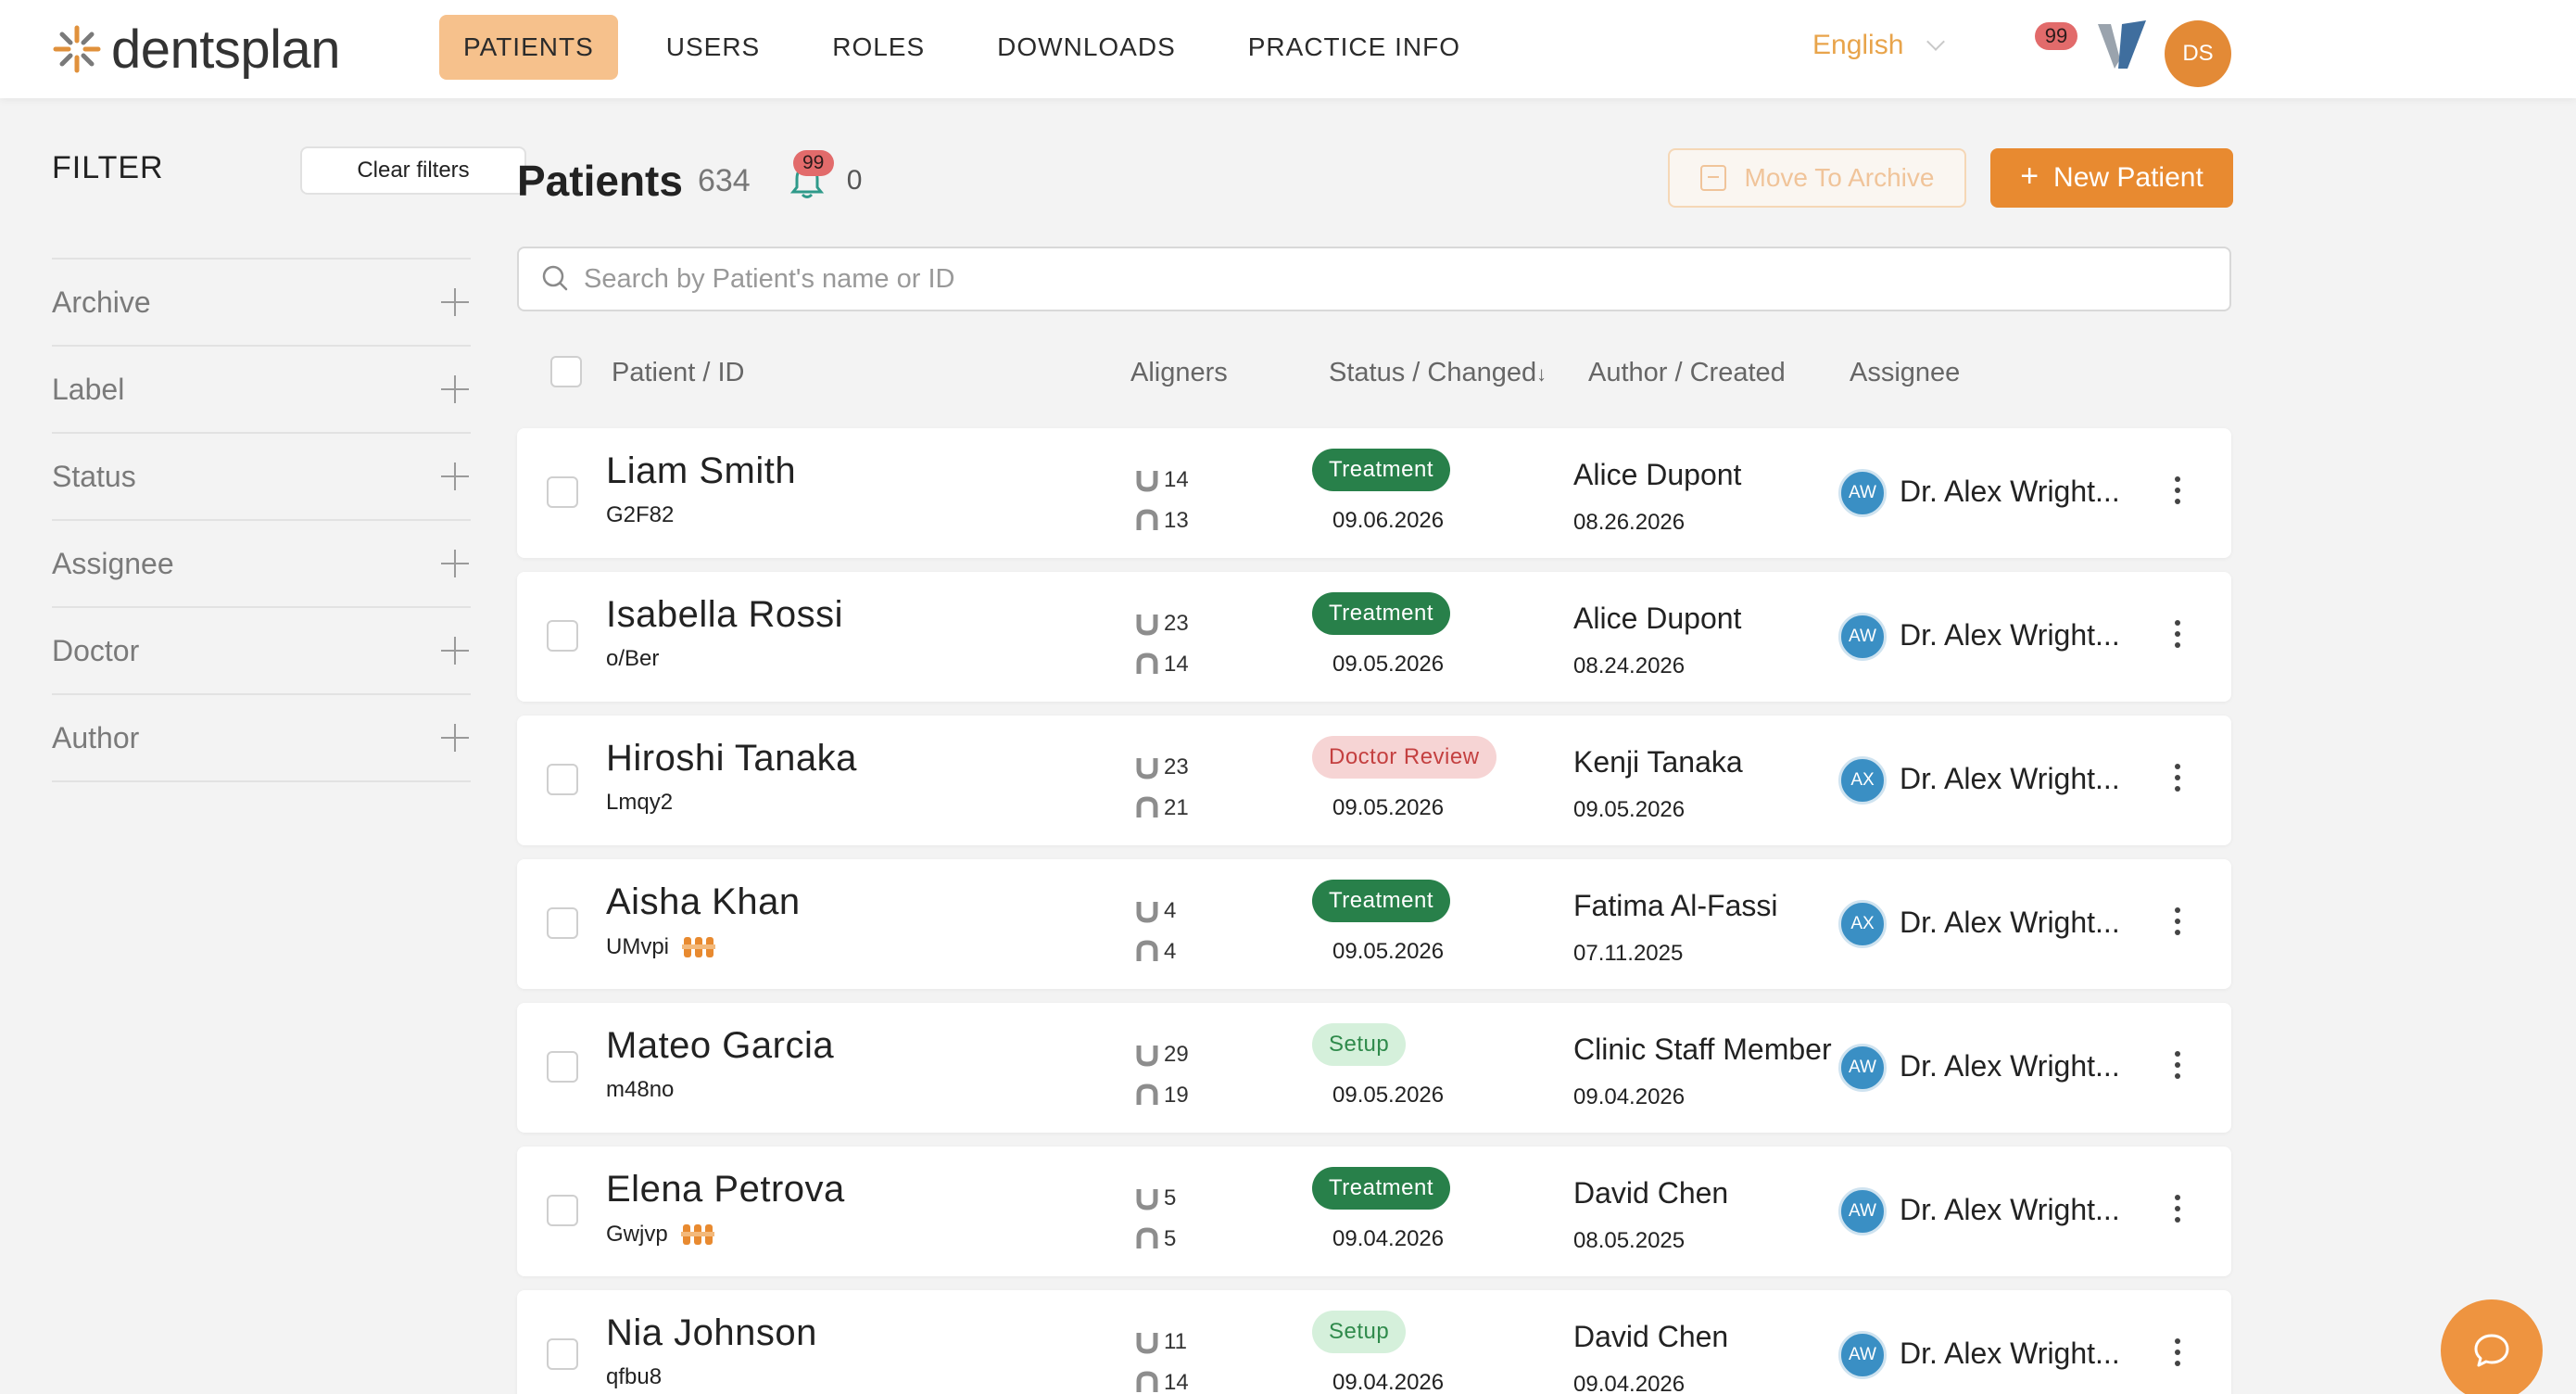  I want to click on partner-logo-icon, so click(2122, 45).